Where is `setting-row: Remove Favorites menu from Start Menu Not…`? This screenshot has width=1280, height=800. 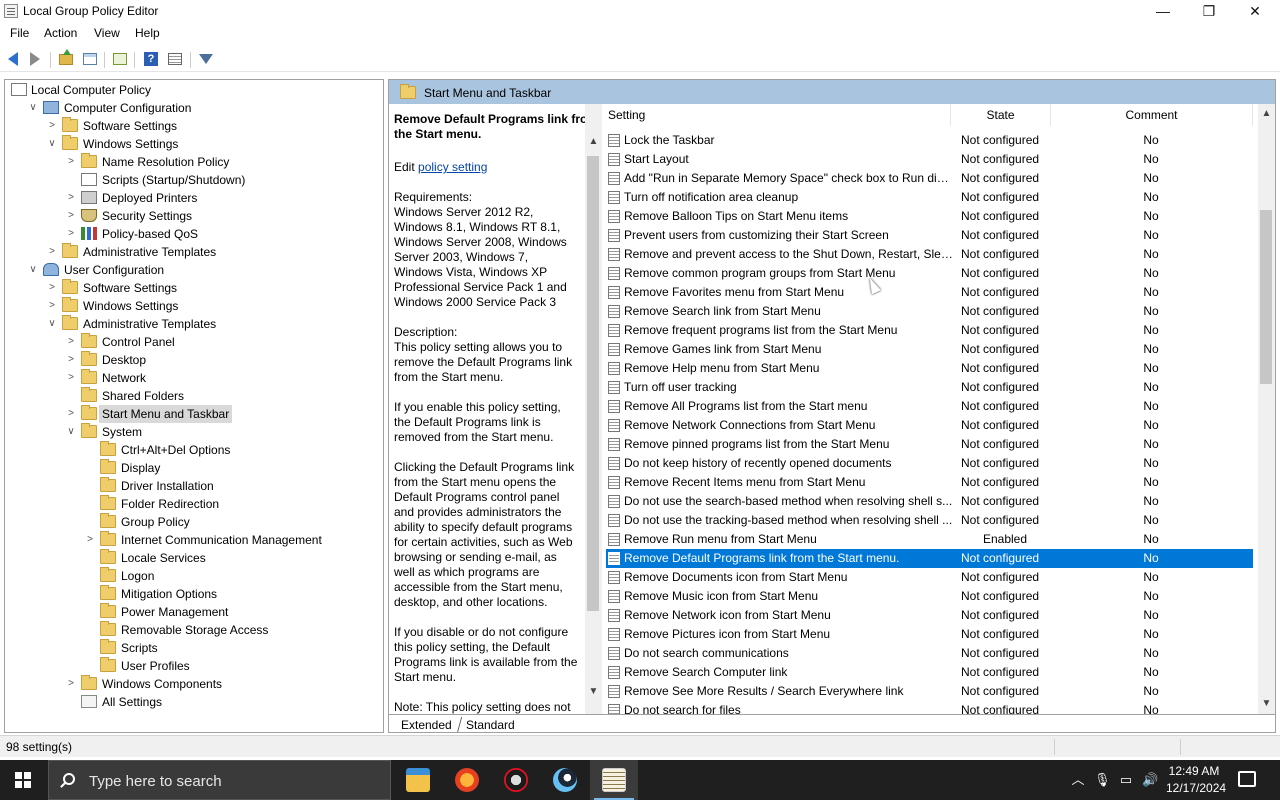
setting-row: Remove Favorites menu from Start Menu Not… is located at coordinates (929, 292).